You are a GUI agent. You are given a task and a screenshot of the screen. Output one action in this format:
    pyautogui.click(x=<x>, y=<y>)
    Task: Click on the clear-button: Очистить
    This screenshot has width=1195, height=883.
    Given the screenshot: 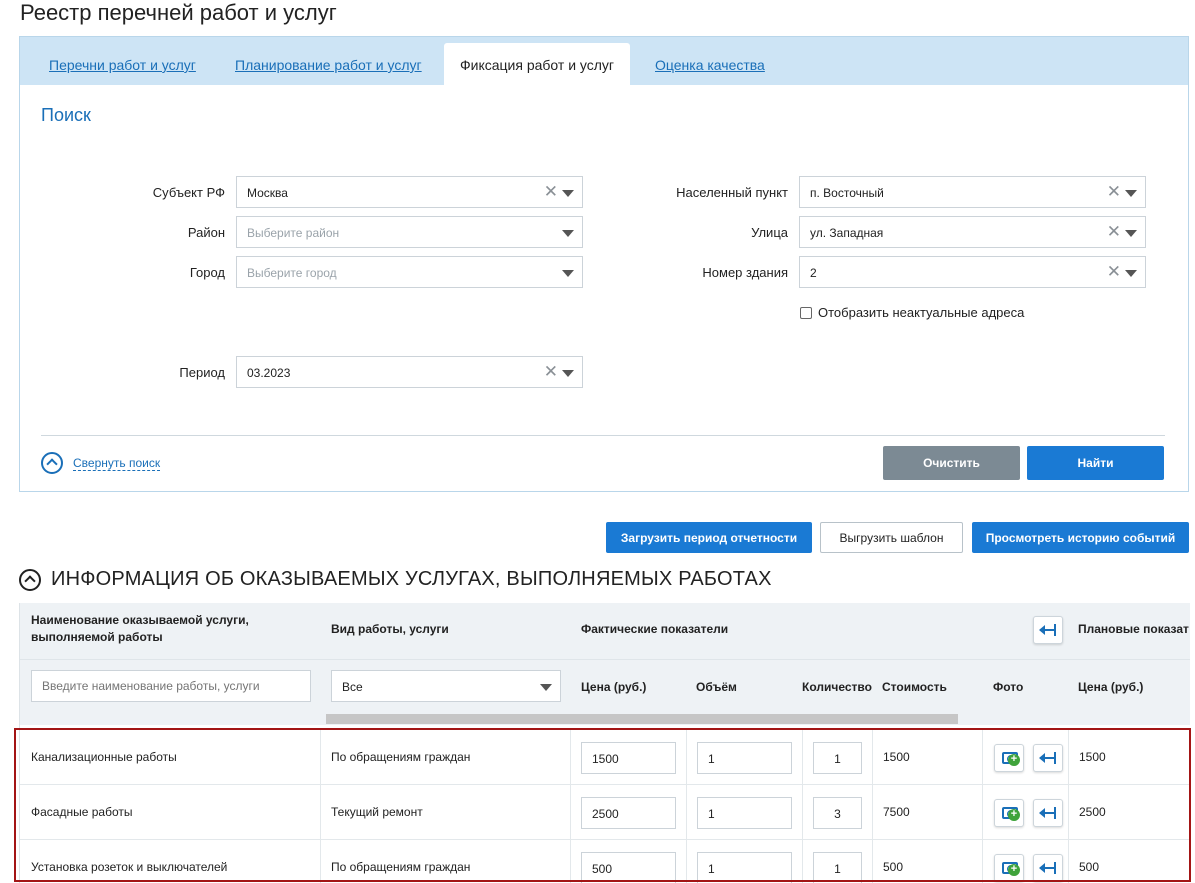 What is the action you would take?
    pyautogui.click(x=951, y=463)
    